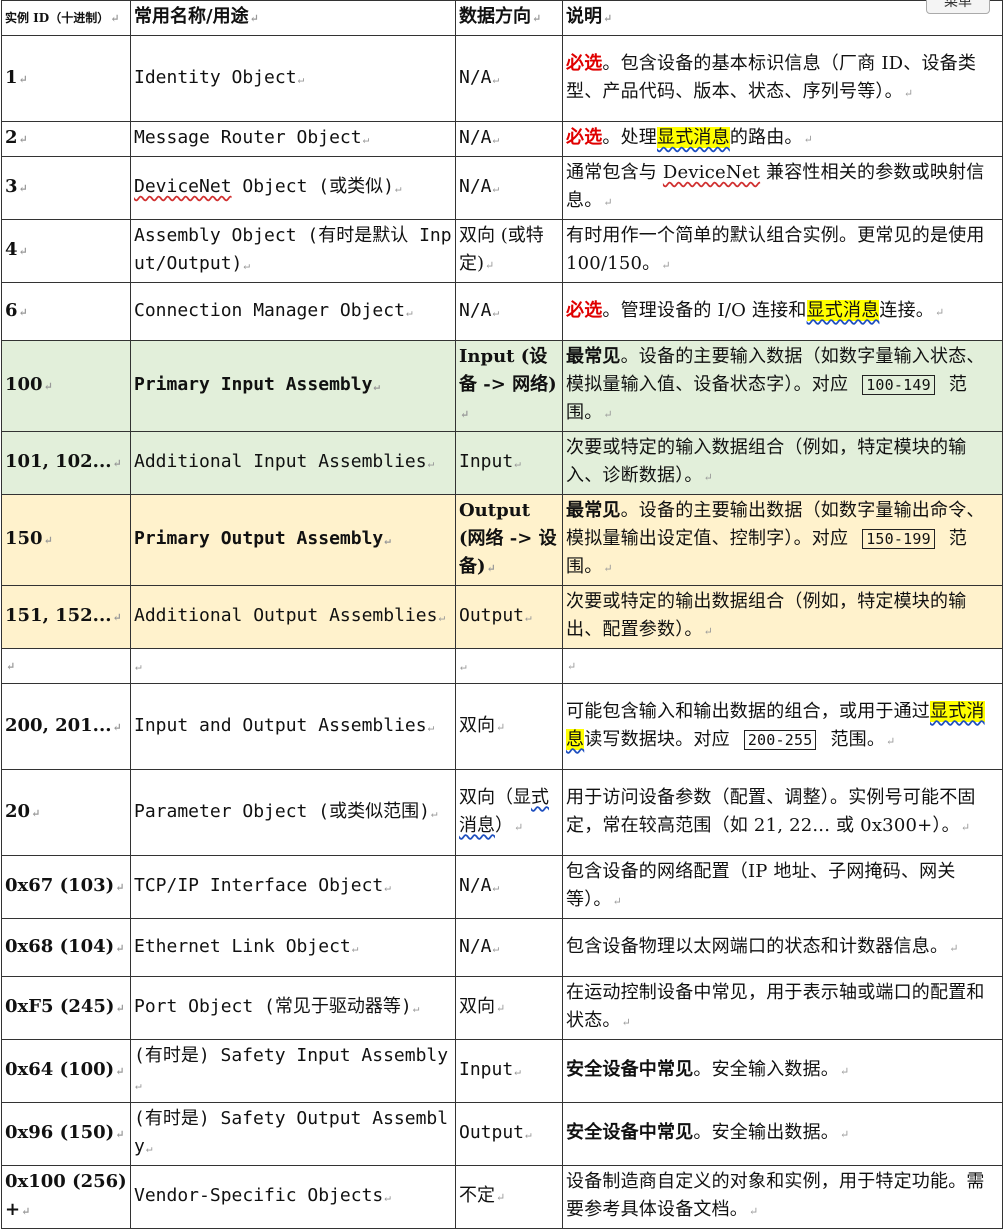  What do you see at coordinates (66, 463) in the screenshot?
I see `cell-id: 101, 102...↵` at bounding box center [66, 463].